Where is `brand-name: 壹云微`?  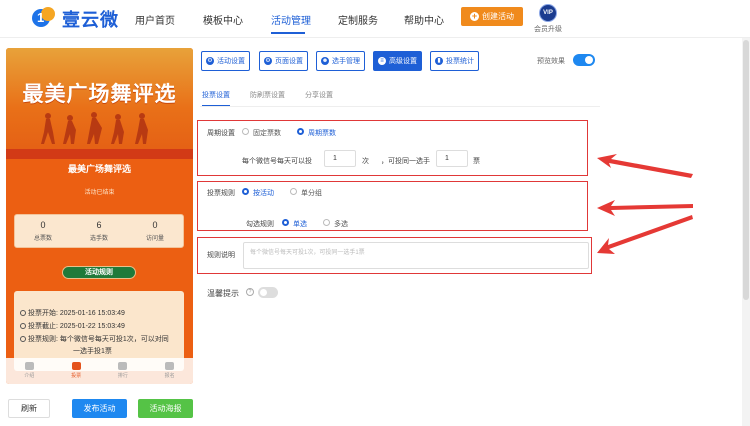
brand-name: 壹云微 is located at coordinates (90, 20).